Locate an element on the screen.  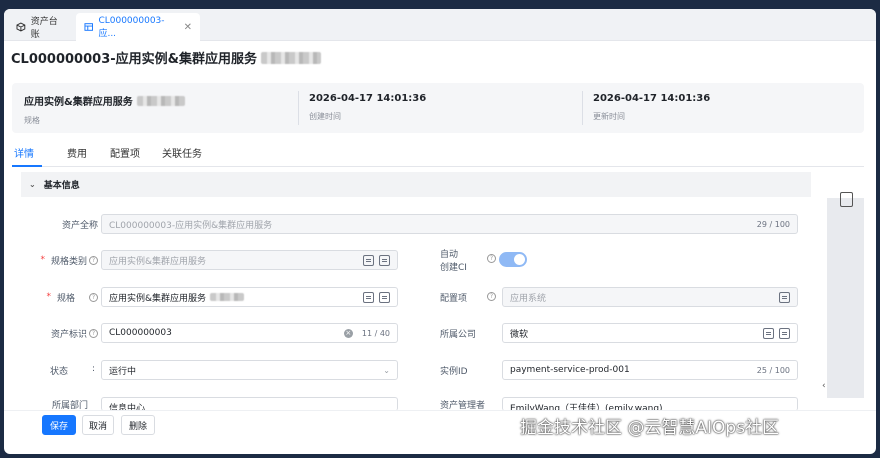
tab-asset-detail: CL000000003-应... ✕ is located at coordinates (138, 27).